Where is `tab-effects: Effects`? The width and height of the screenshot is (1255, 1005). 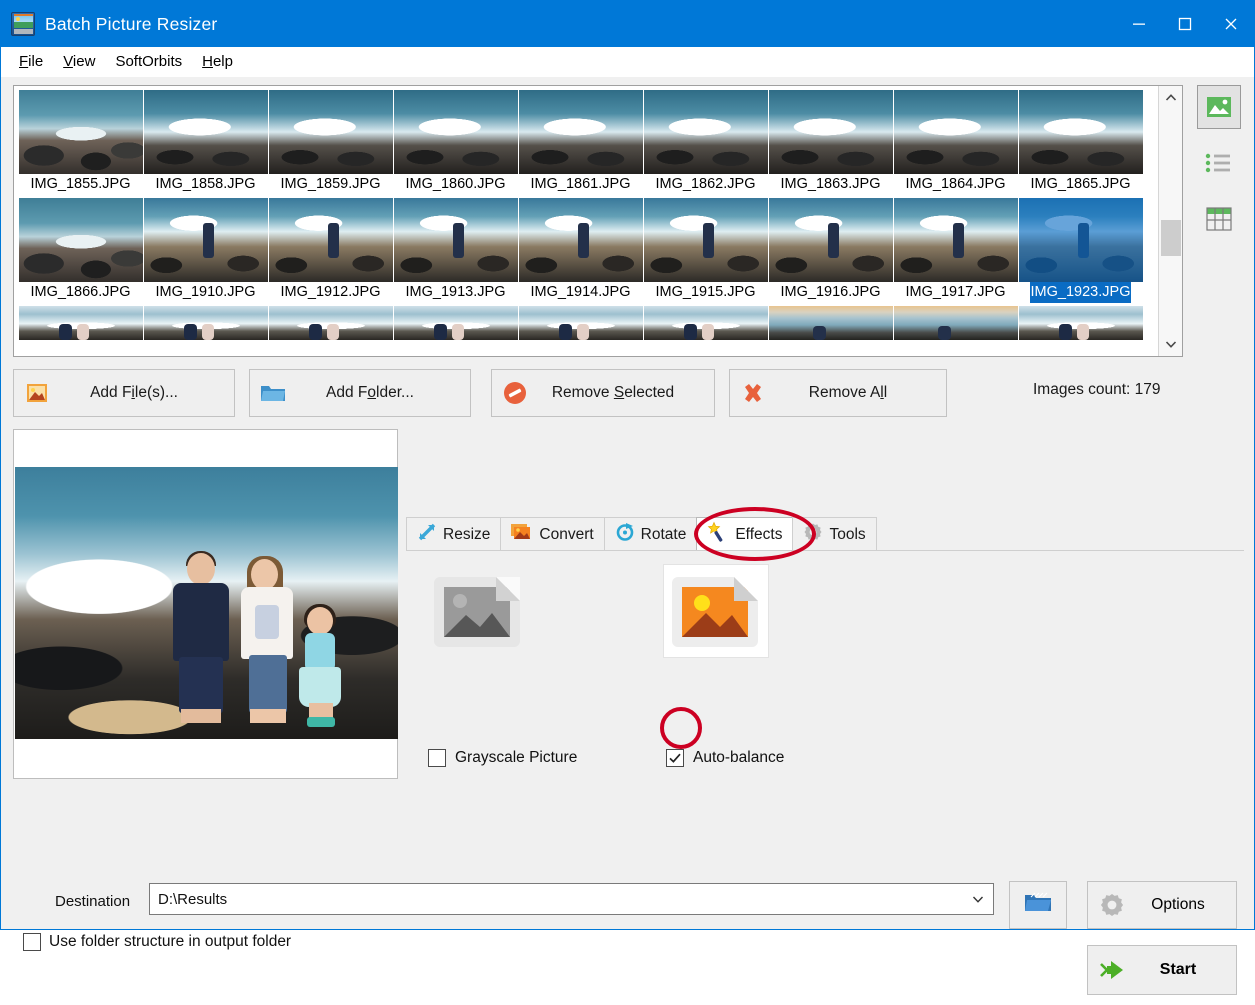
tab-effects: Effects is located at coordinates (745, 534).